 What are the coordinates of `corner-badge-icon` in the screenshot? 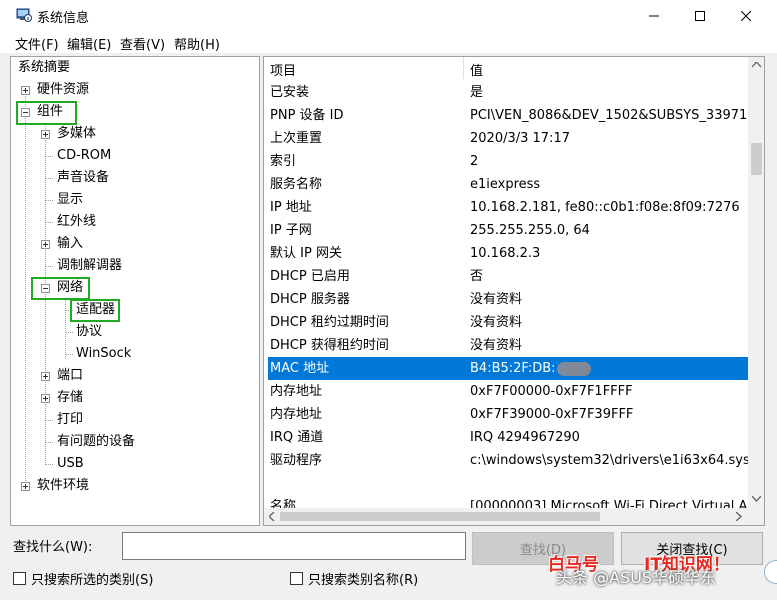 It's located at (770, 572).